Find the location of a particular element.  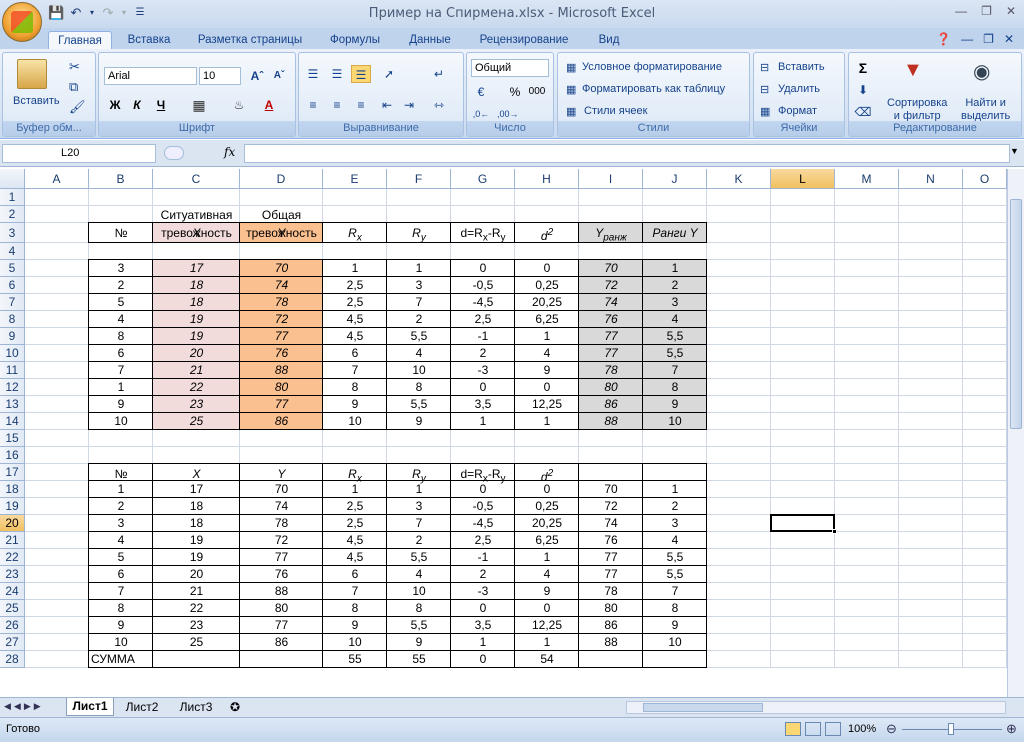

paste-button: Вставить is located at coordinates (36, 101).